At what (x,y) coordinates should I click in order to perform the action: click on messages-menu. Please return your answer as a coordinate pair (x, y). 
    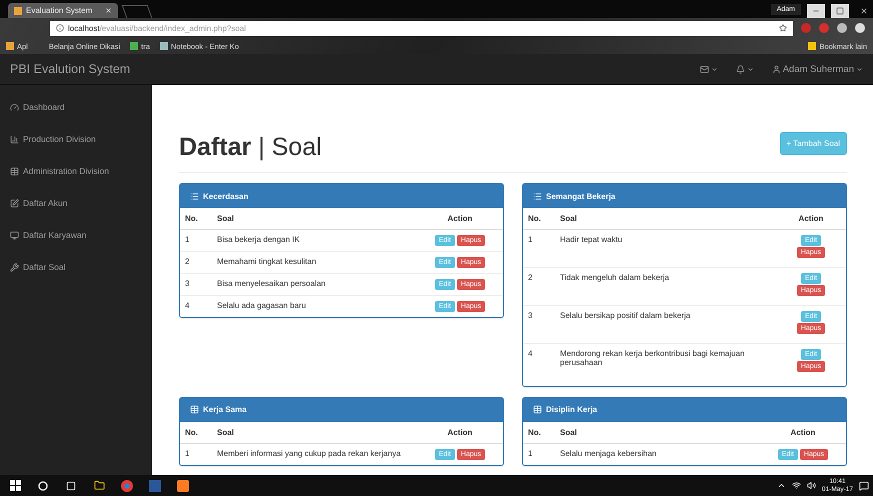
    Looking at the image, I should click on (709, 69).